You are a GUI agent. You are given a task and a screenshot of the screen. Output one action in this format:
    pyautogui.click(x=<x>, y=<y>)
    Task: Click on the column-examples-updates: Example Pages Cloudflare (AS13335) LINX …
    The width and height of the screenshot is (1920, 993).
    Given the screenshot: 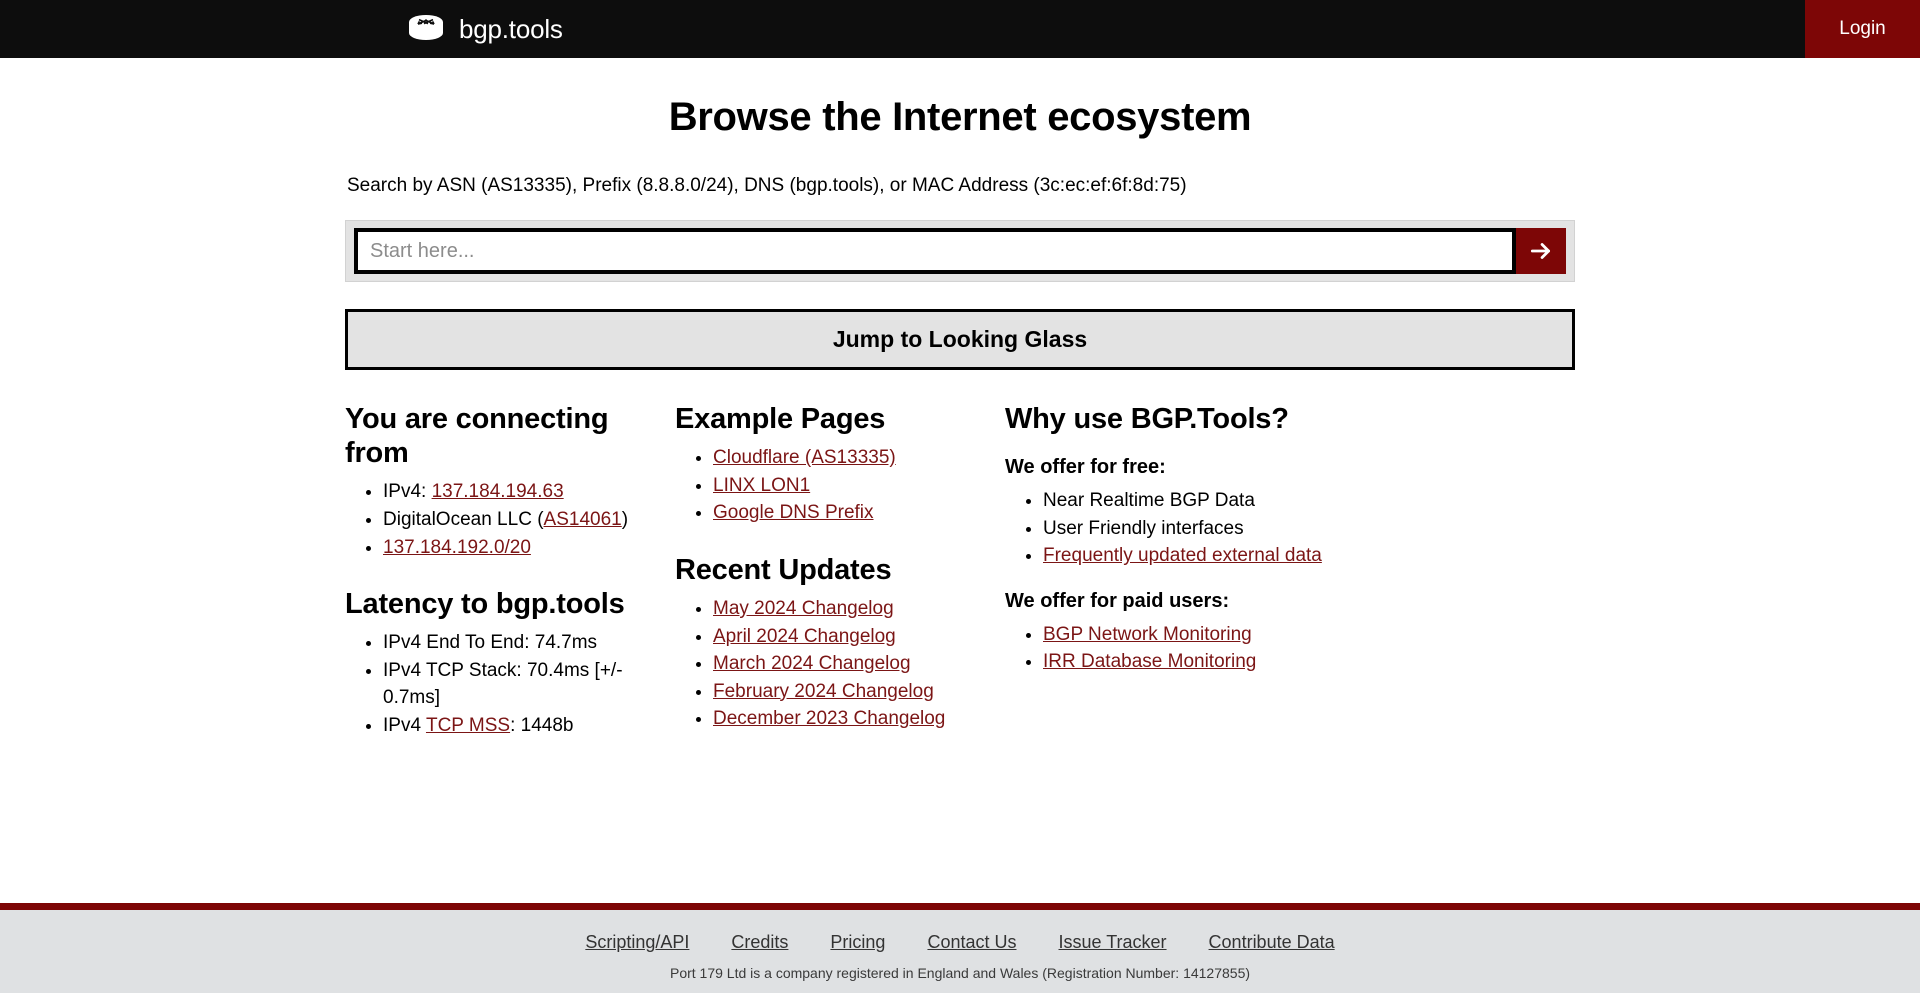 What is the action you would take?
    pyautogui.click(x=840, y=570)
    